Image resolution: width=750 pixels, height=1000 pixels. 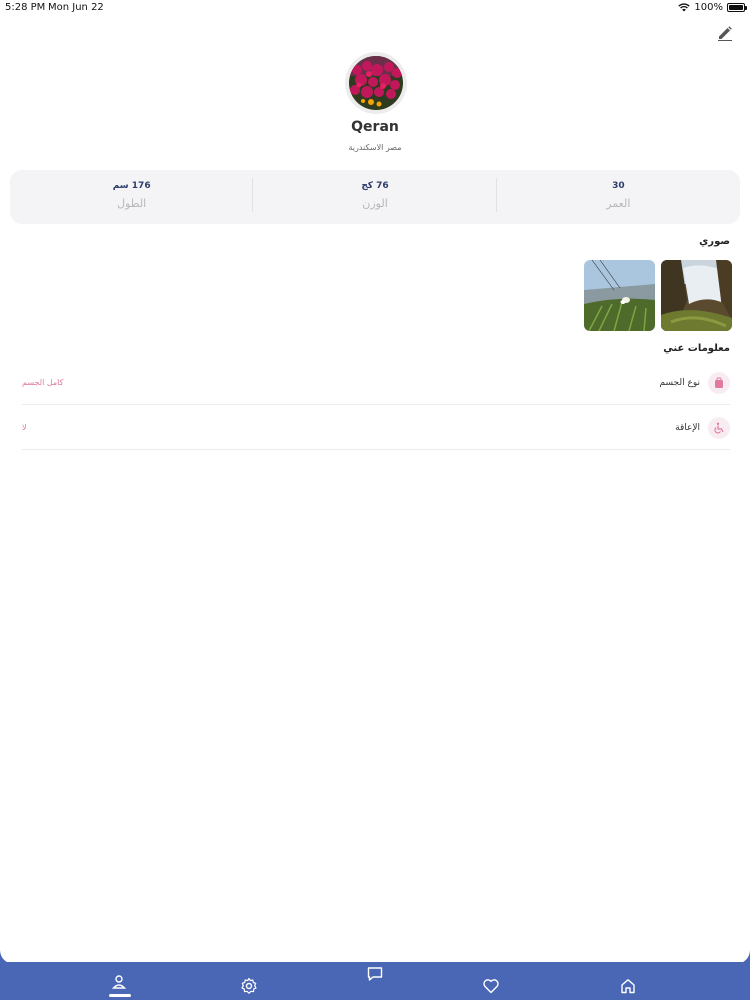 I want to click on nav-chat, so click(x=375, y=974).